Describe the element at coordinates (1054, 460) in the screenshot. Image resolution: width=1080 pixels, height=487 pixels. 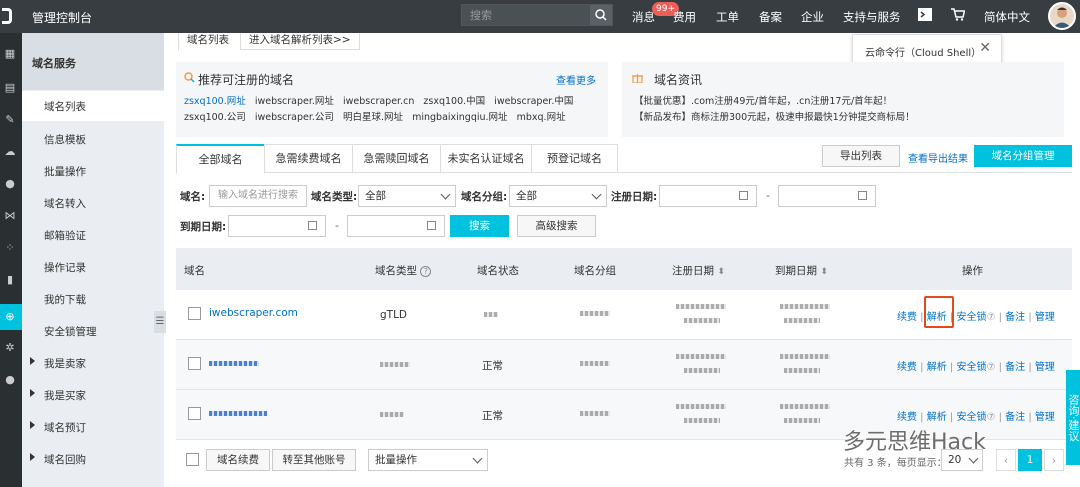
I see `next-page-button: ›` at that location.